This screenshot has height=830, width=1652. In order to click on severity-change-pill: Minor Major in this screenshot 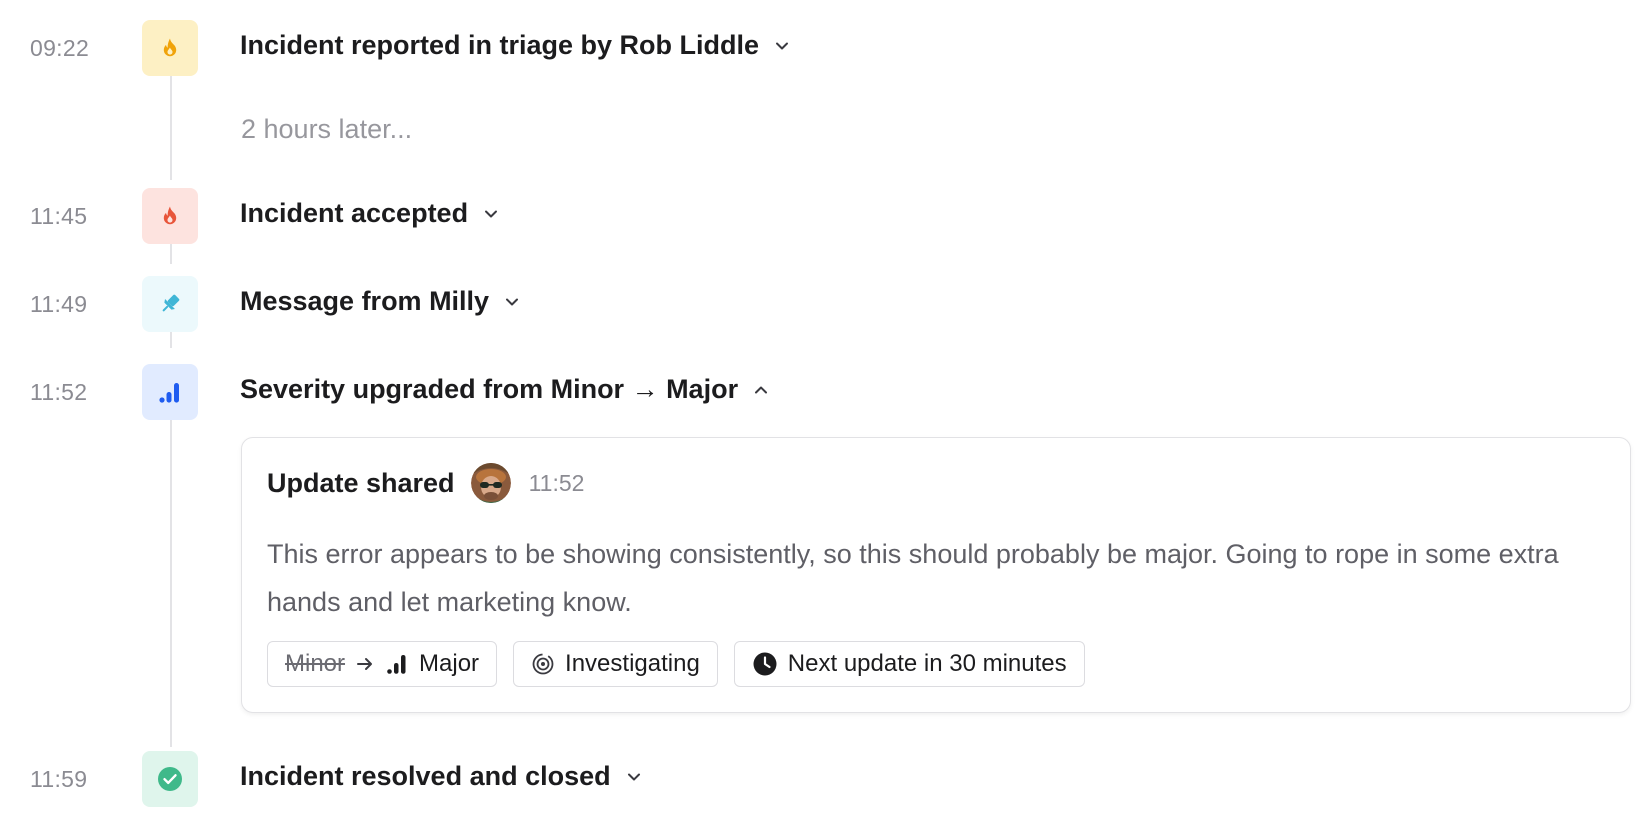, I will do `click(382, 664)`.